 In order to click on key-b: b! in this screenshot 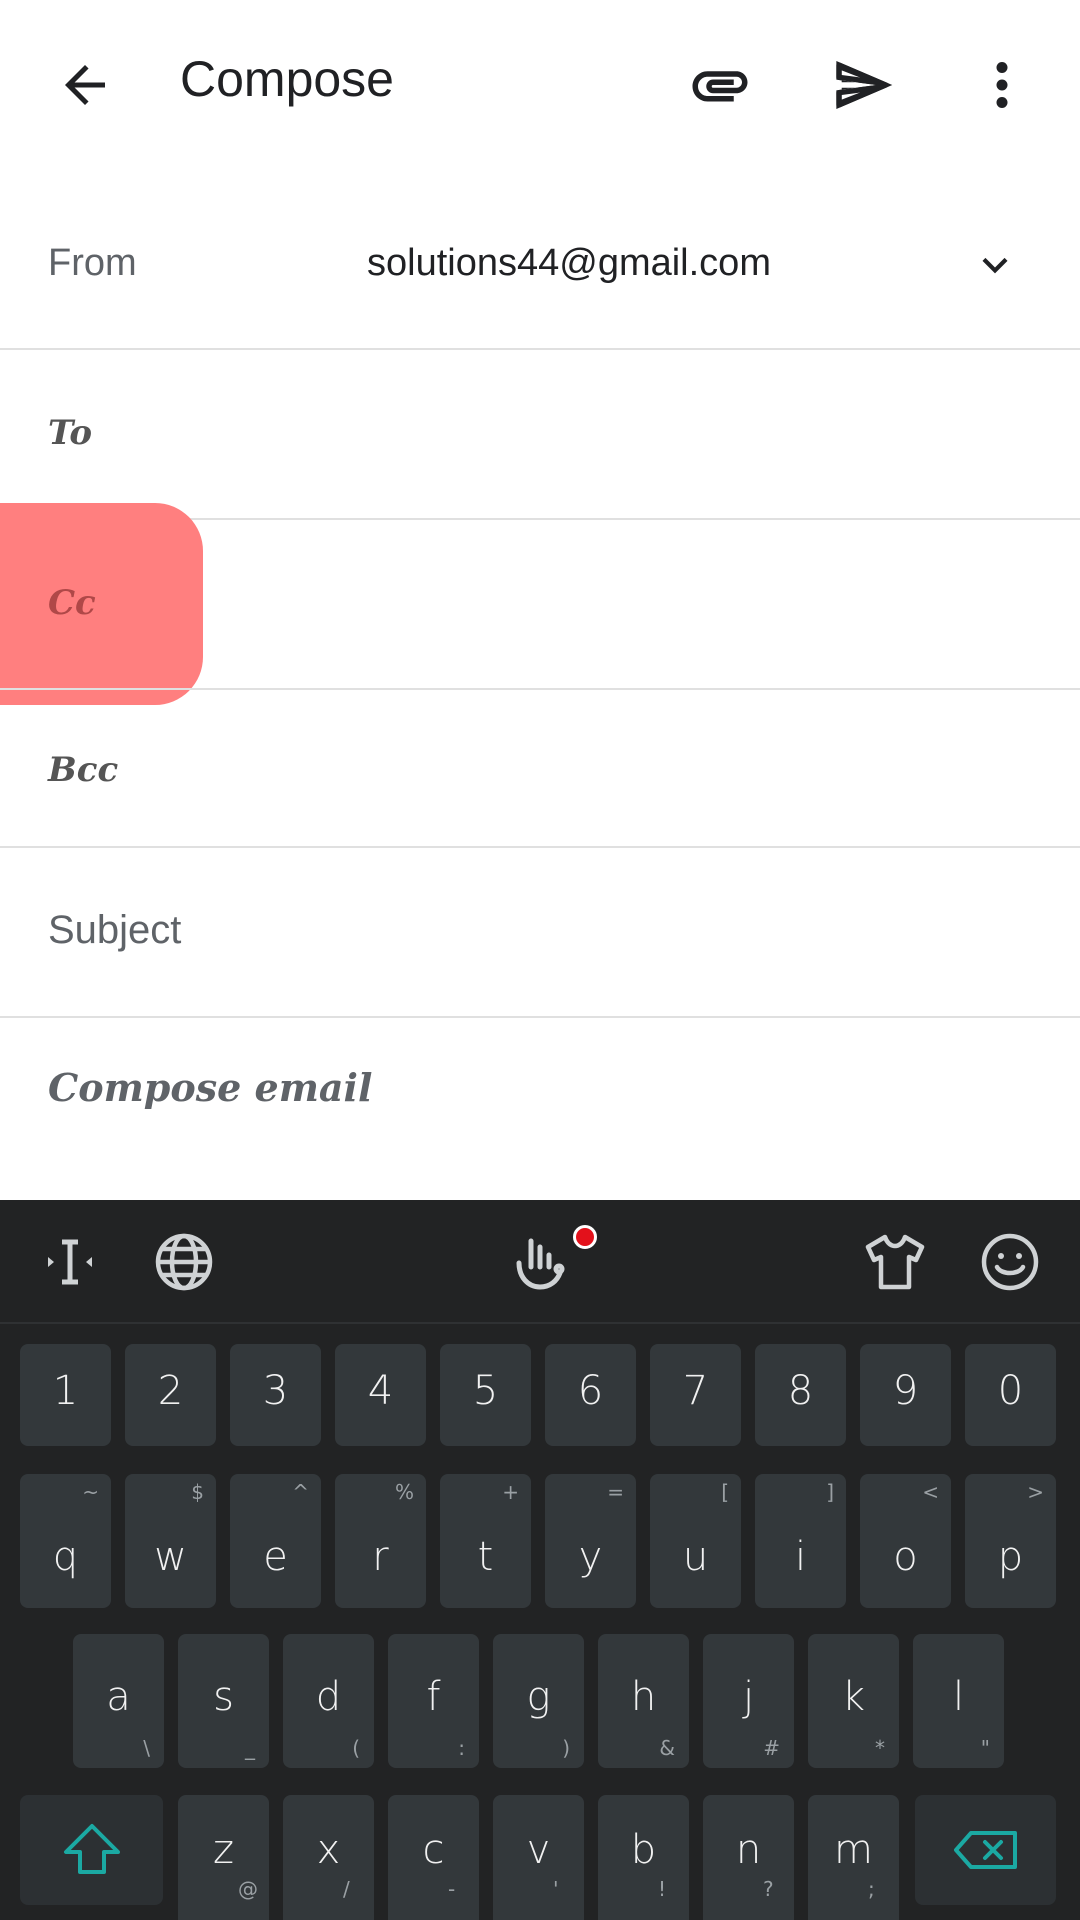, I will do `click(643, 1857)`.